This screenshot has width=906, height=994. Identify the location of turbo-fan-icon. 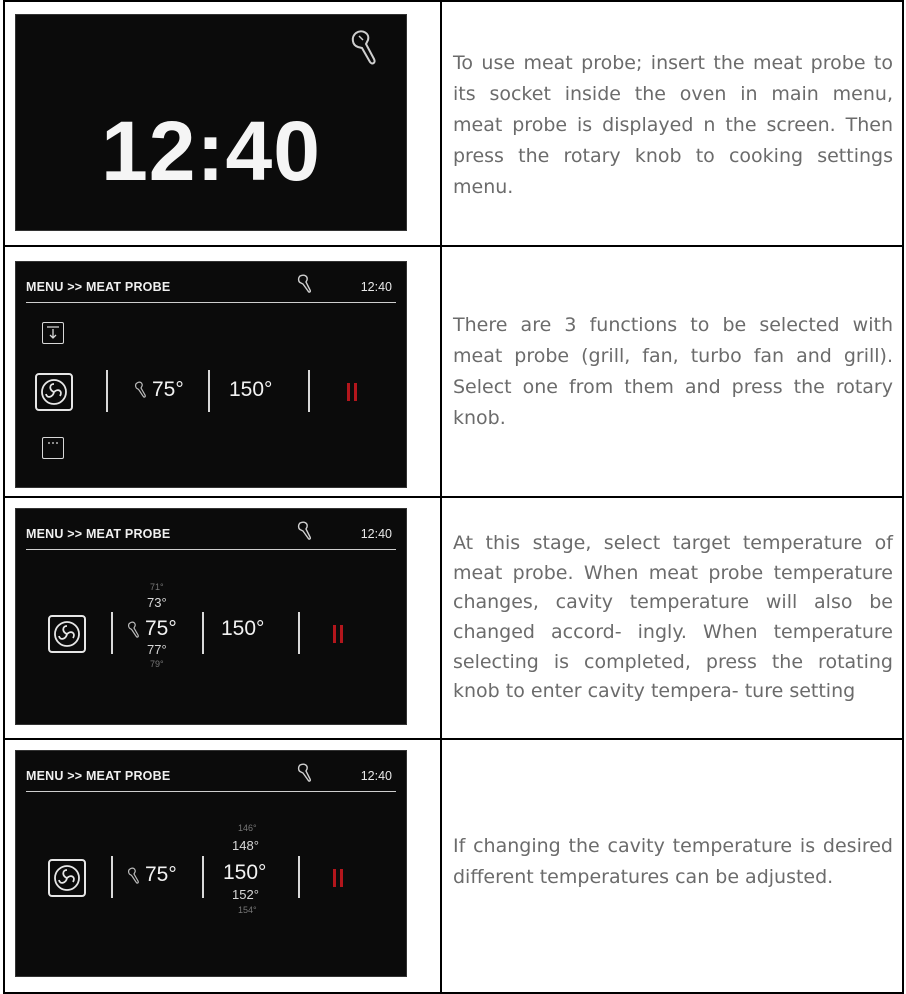
(53, 448).